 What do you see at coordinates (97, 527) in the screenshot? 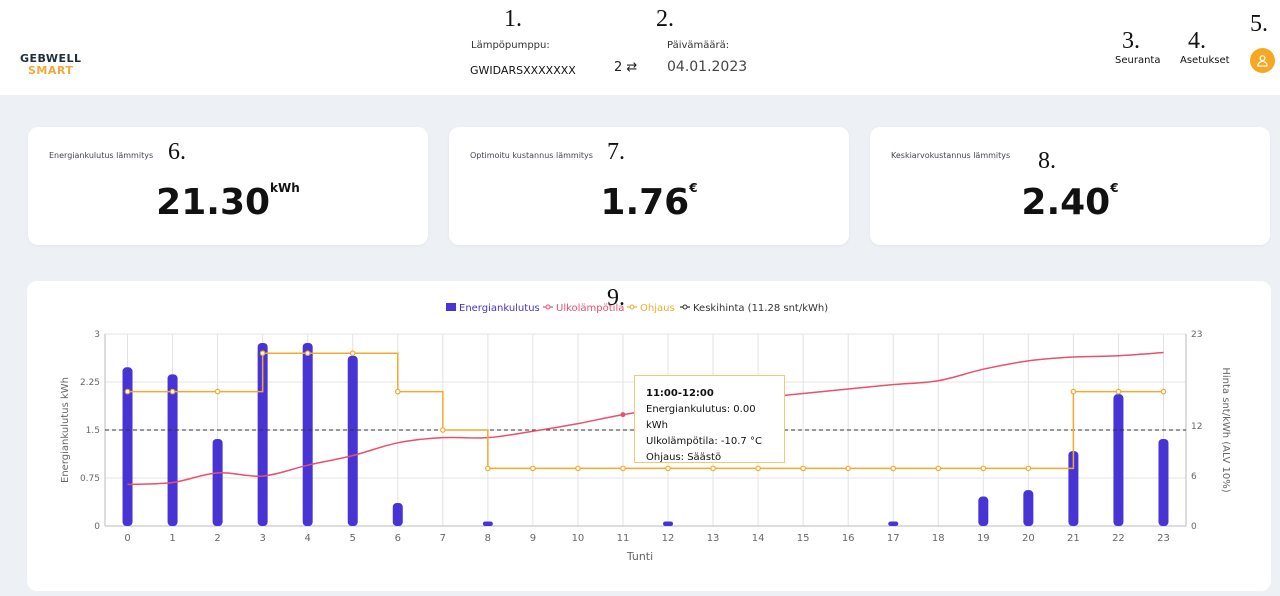
I see `y-left-tick-label: 0` at bounding box center [97, 527].